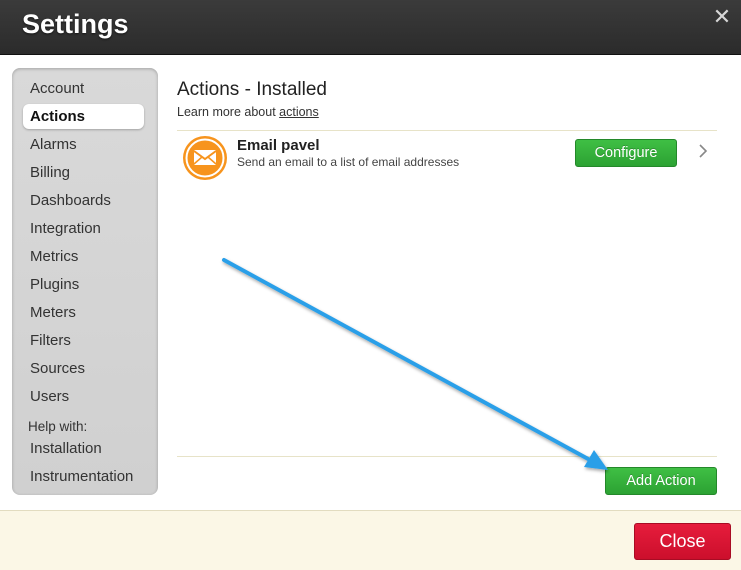 This screenshot has height=570, width=741. Describe the element at coordinates (299, 112) in the screenshot. I see `actions-help-link: actions` at that location.